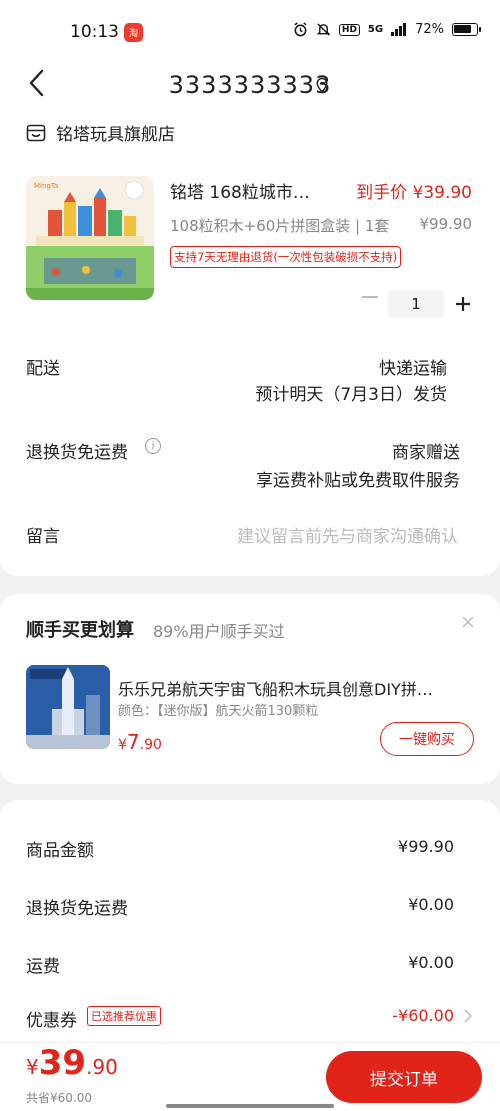 The height and width of the screenshot is (1111, 500). Describe the element at coordinates (43, 369) in the screenshot. I see `shipping-label: 配送` at that location.